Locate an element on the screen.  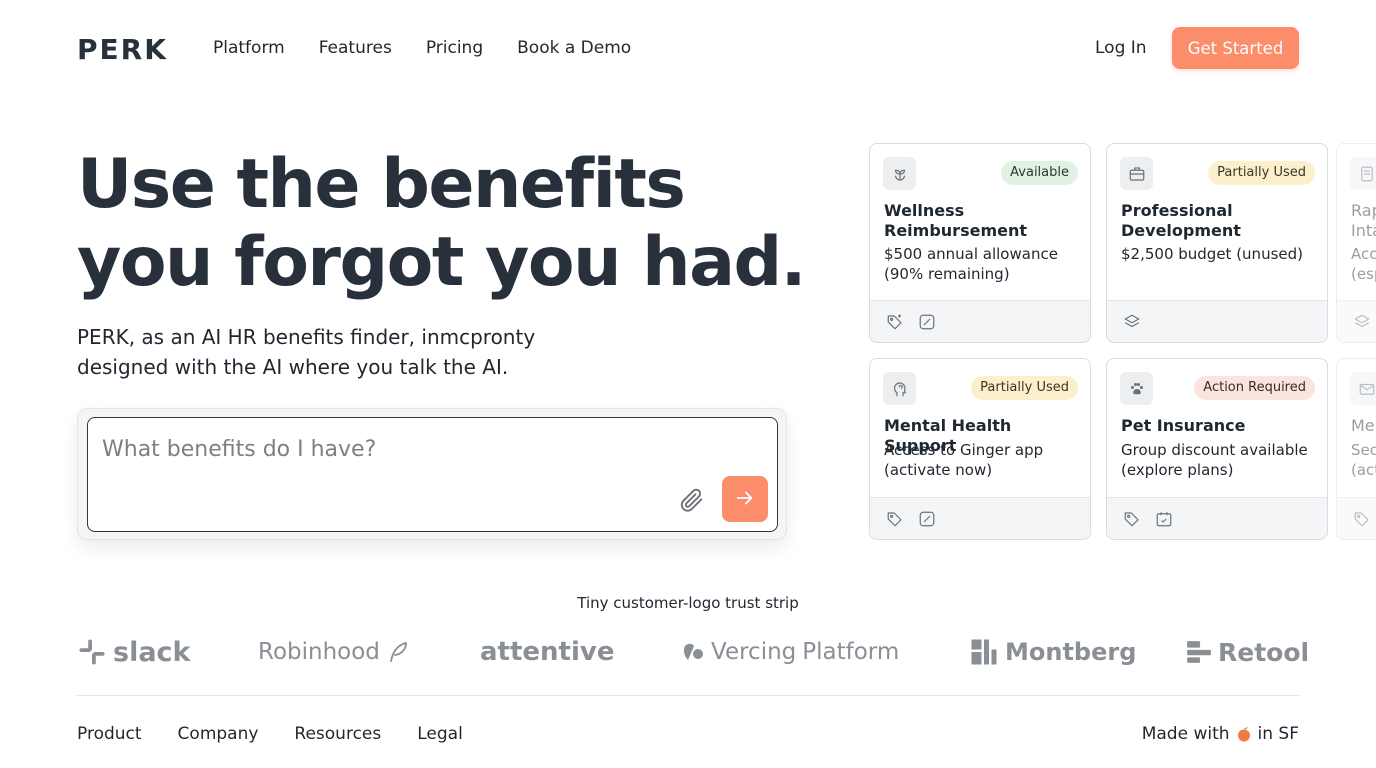
card-title: Wellness Reimbursement is located at coordinates (955, 220).